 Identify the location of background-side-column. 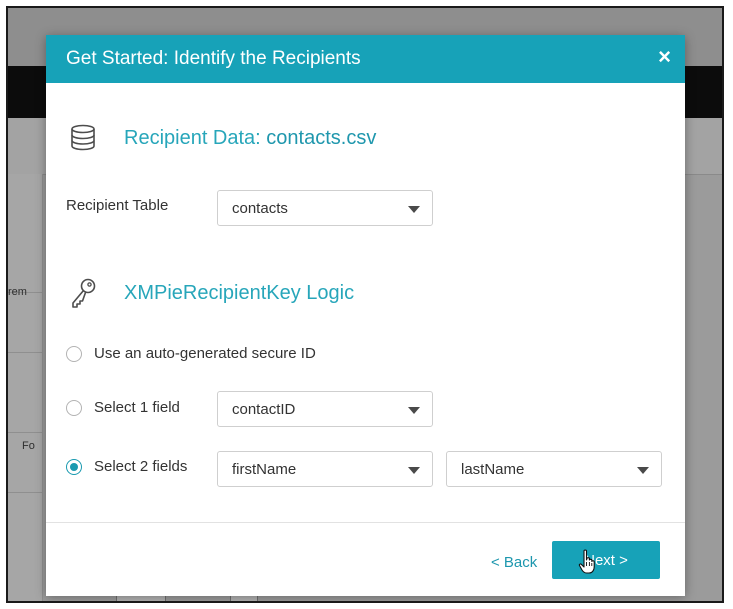
(25, 387).